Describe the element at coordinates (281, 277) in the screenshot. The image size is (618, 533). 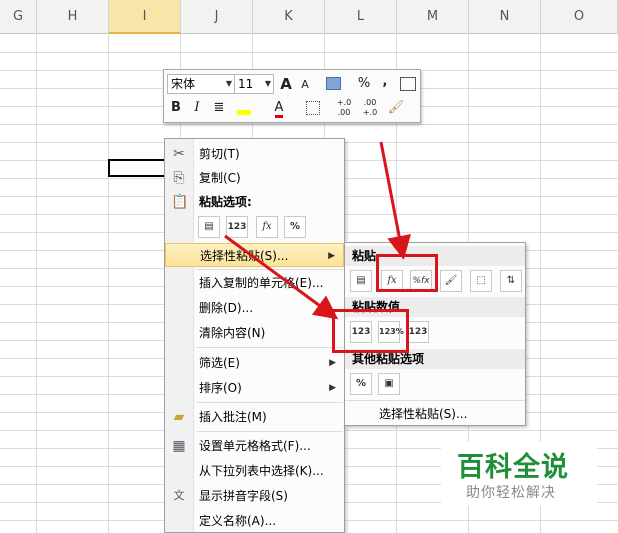
I see `arrow-to-paste-values` at that location.